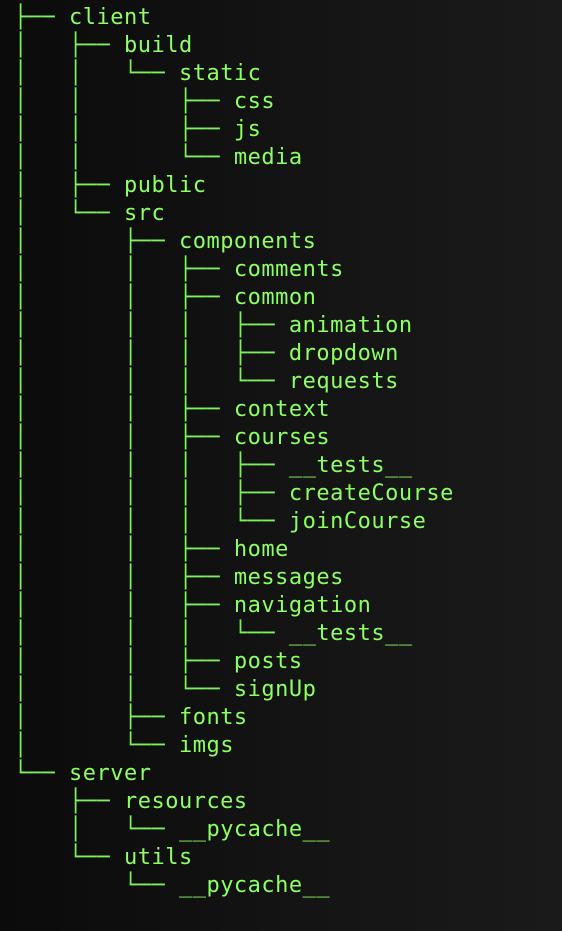 The image size is (562, 931). Describe the element at coordinates (247, 241) in the screenshot. I see `folder-name-components: components` at that location.